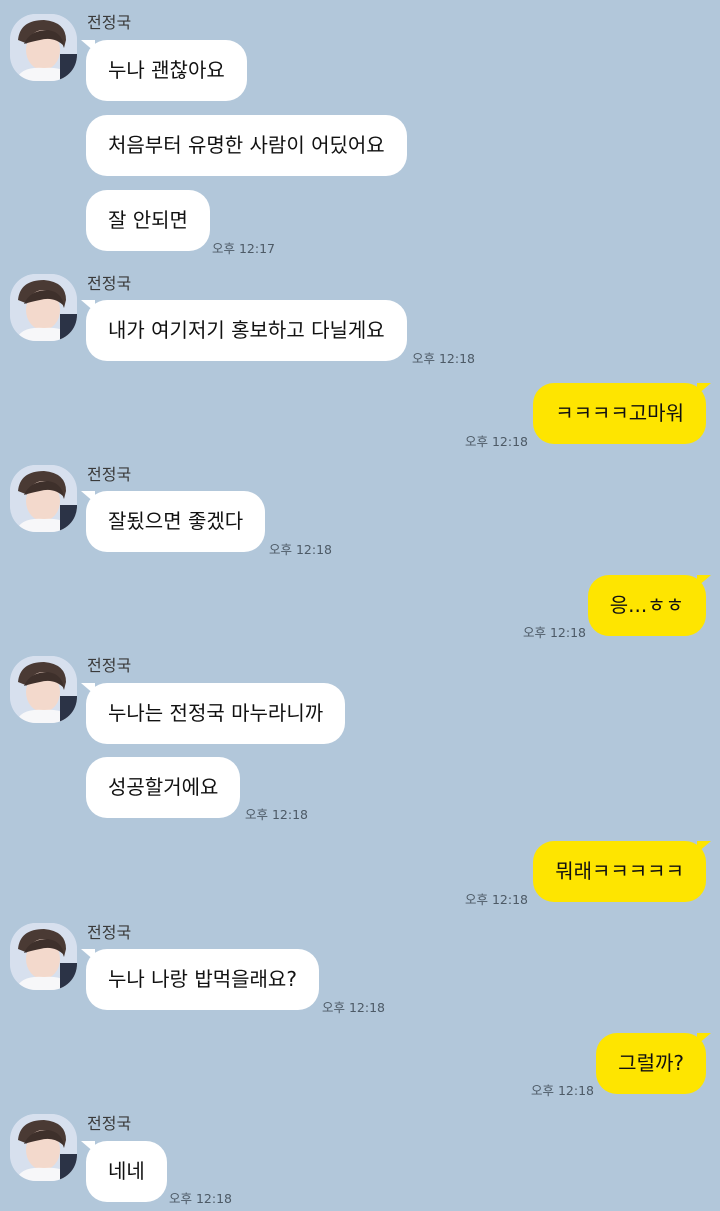 This screenshot has height=1211, width=720. I want to click on message-bubble: 네네, so click(124, 1171).